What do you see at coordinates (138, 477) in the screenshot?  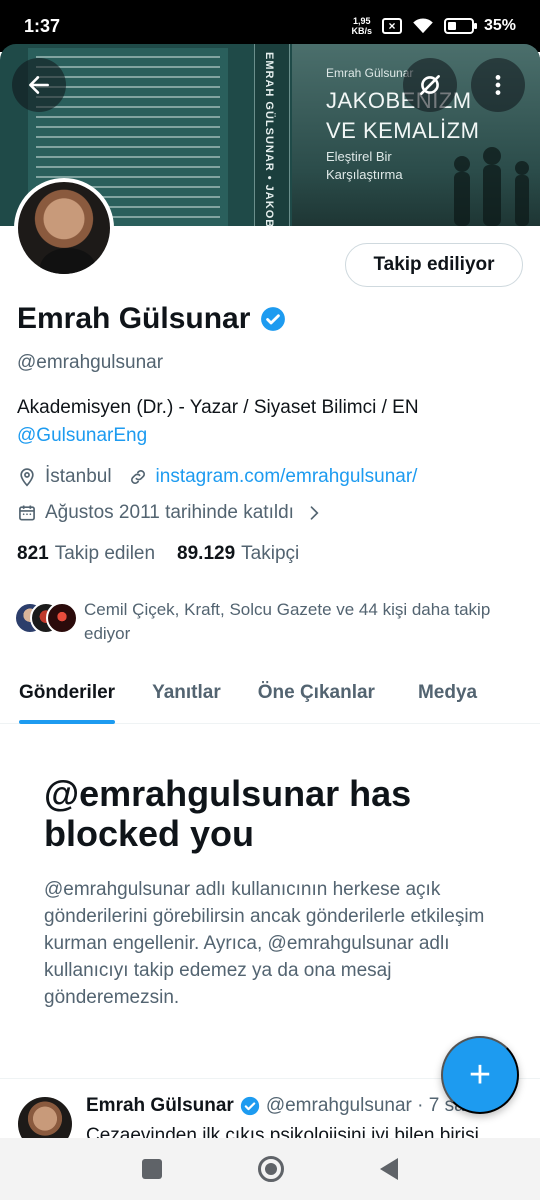 I see `link-icon` at bounding box center [138, 477].